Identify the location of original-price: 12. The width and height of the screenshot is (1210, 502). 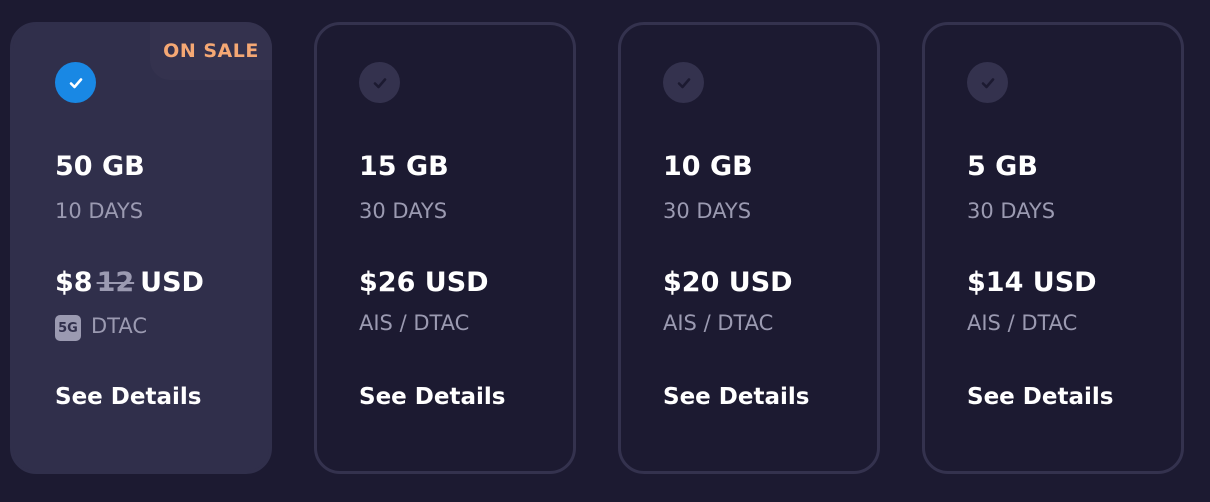
(115, 282).